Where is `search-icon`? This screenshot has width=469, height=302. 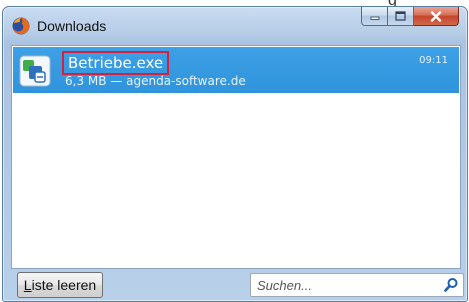
search-icon is located at coordinates (451, 285).